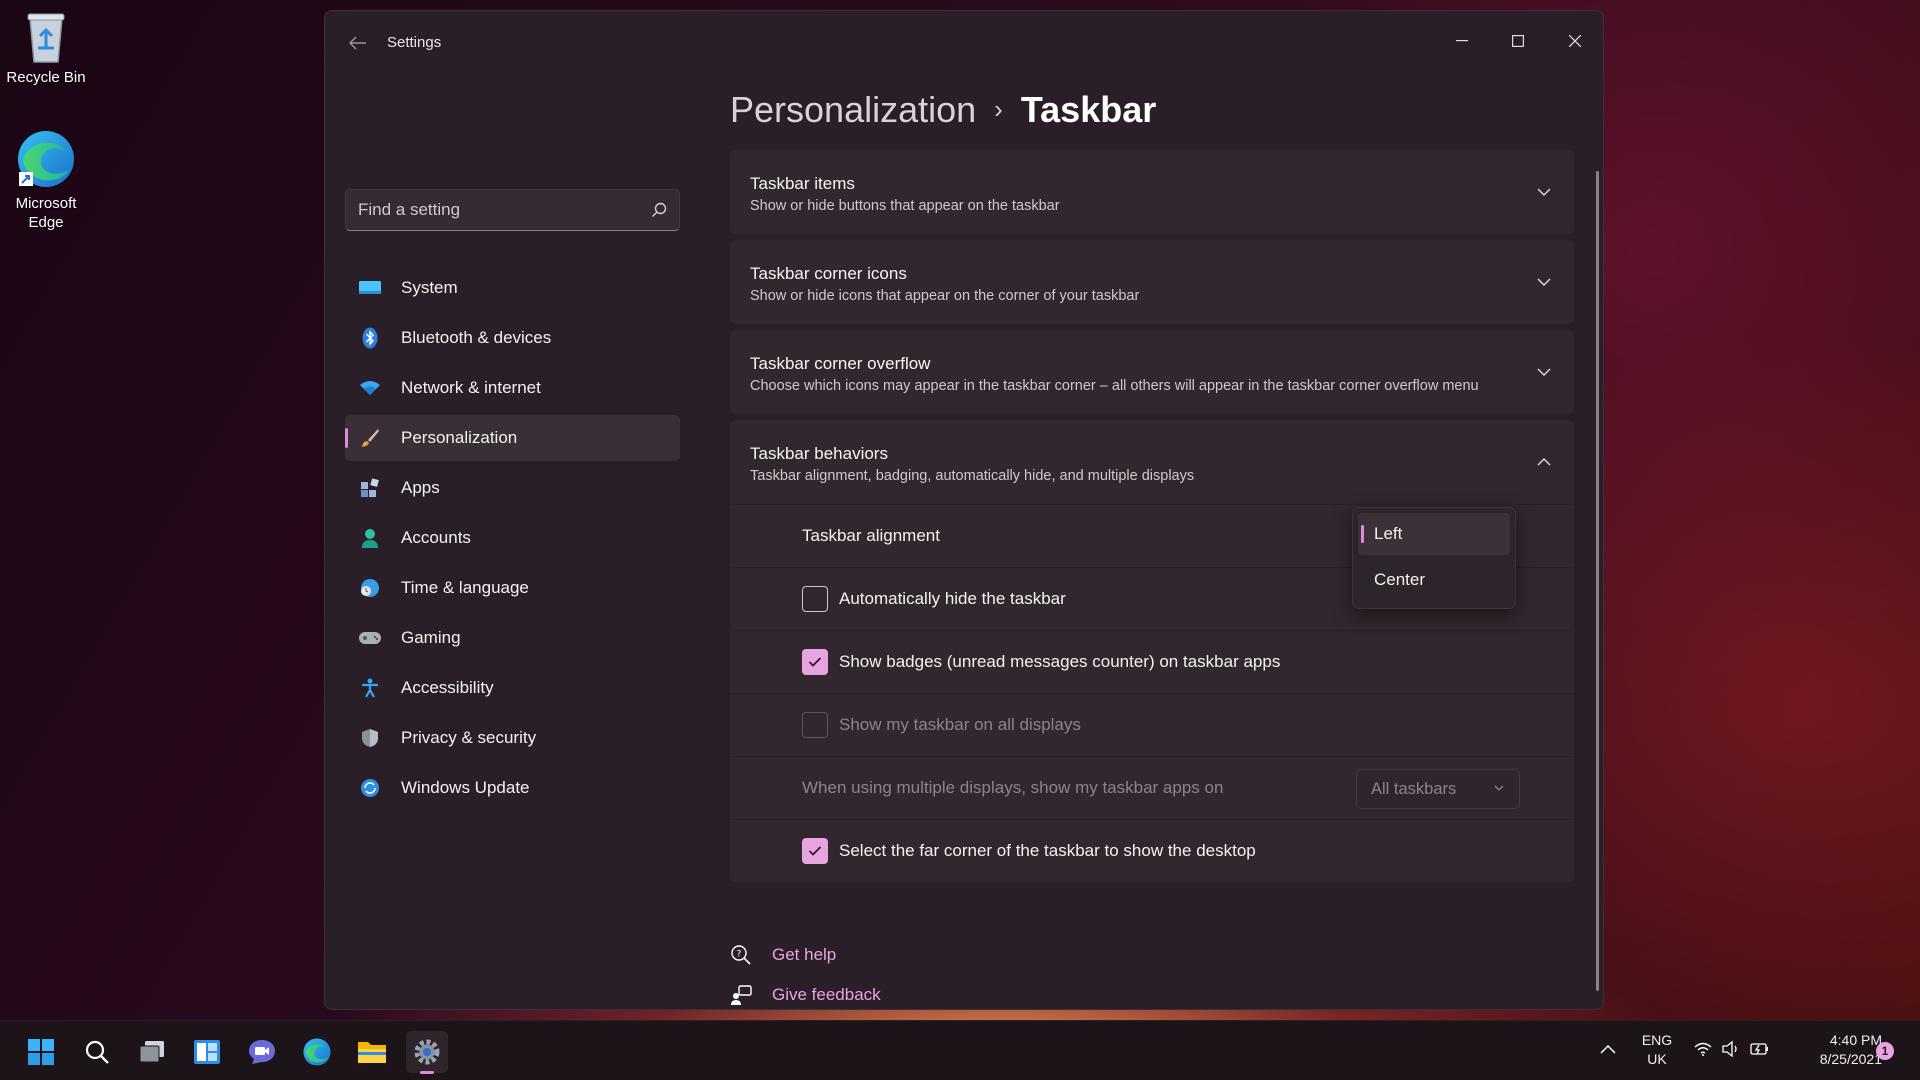 This screenshot has width=1920, height=1080. What do you see at coordinates (370, 738) in the screenshot?
I see `shield-icon` at bounding box center [370, 738].